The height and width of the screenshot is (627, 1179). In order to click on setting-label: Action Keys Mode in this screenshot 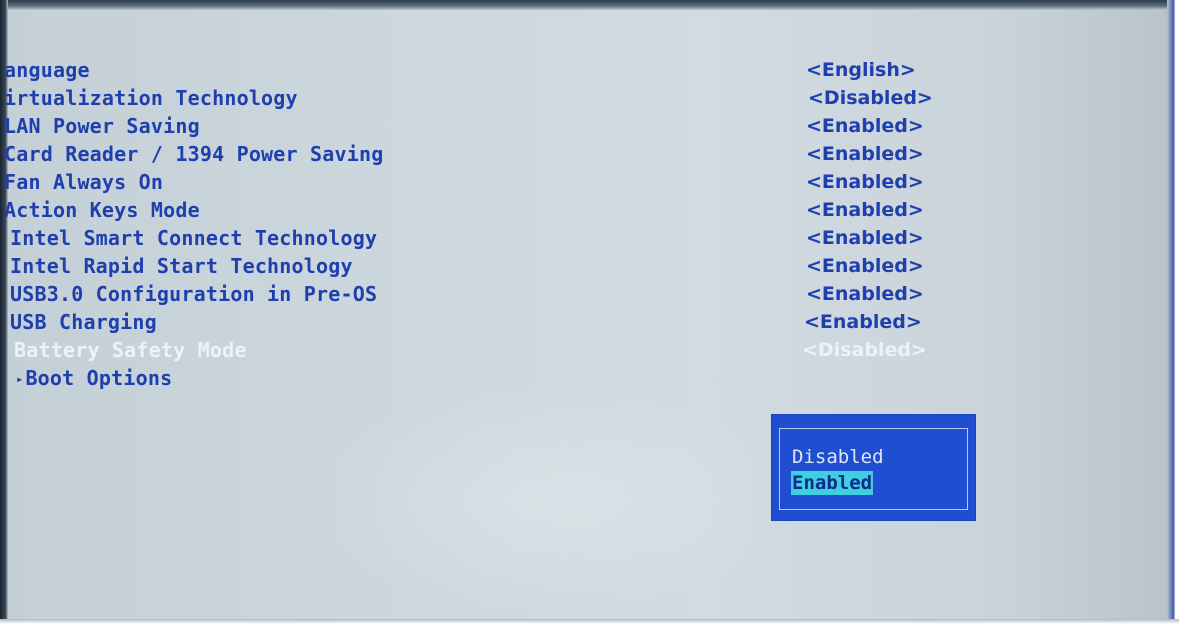, I will do `click(102, 210)`.